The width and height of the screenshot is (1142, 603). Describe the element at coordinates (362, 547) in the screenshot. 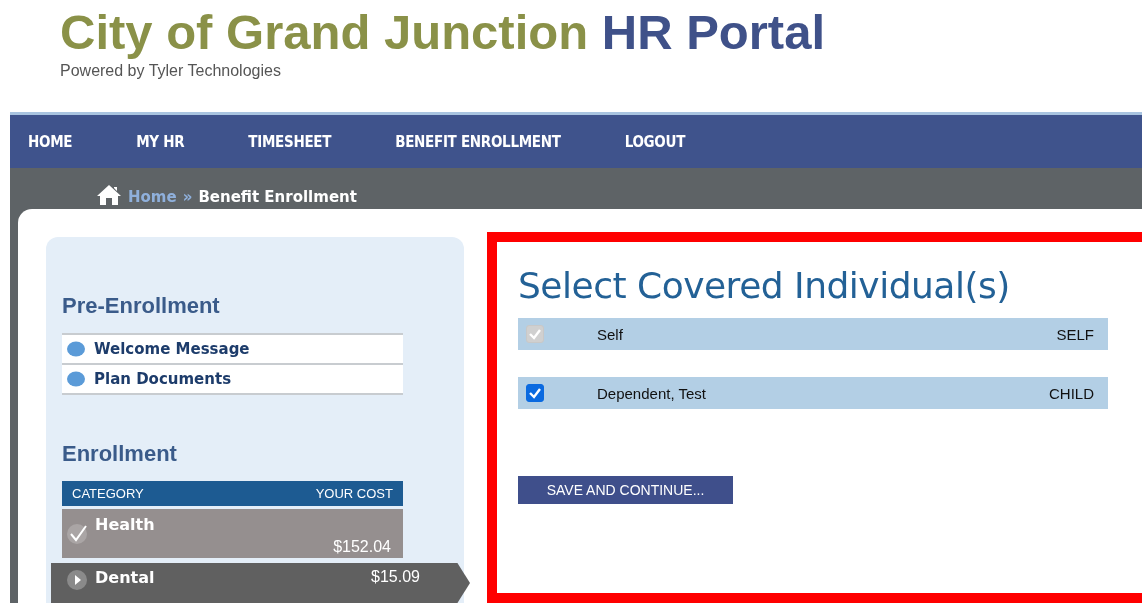

I see `category-cost: $152.04` at that location.